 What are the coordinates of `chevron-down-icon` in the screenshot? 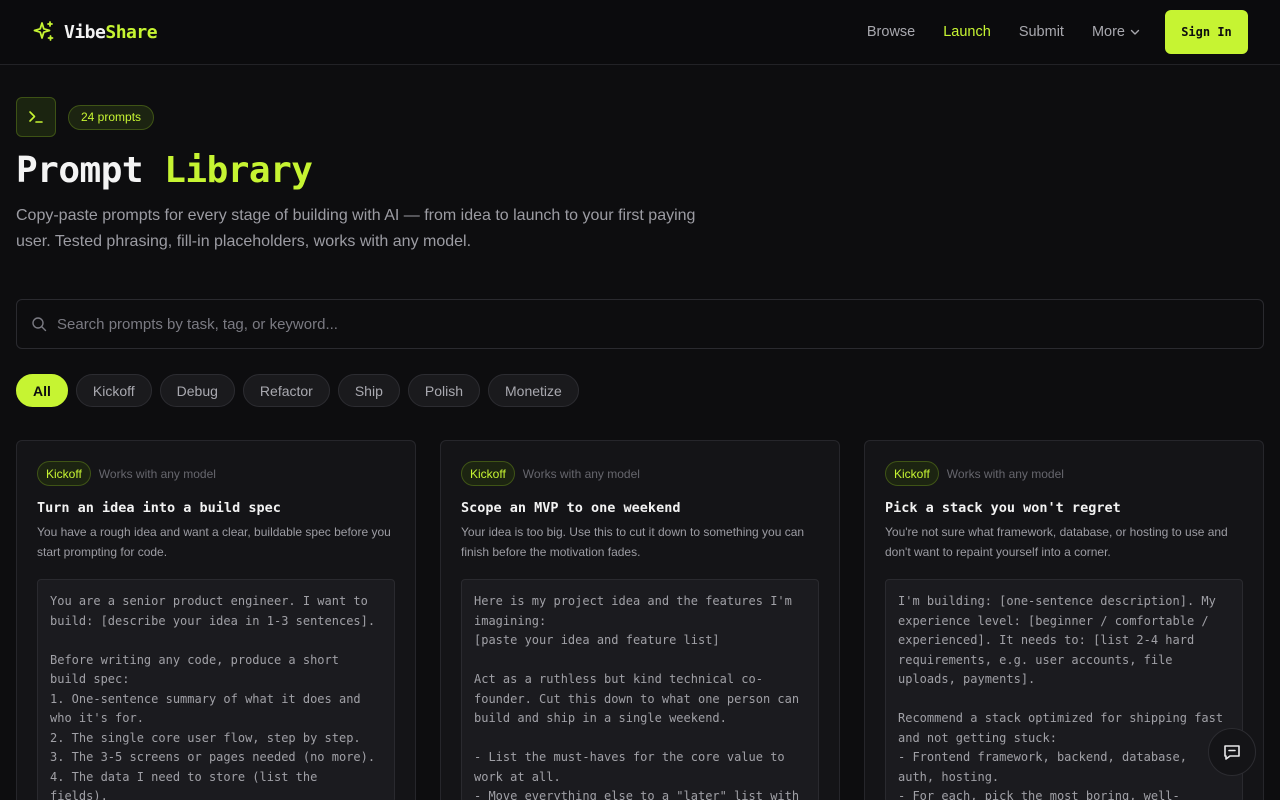 It's located at (1135, 32).